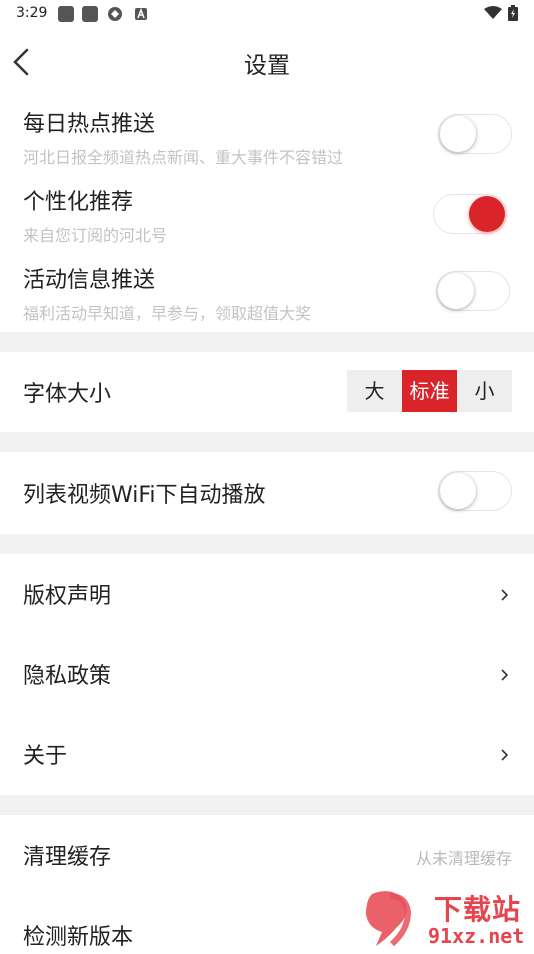 The image size is (534, 954). Describe the element at coordinates (167, 313) in the screenshot. I see `setting-subtitle: 福利活动早知道，早参与，领取超值大奖` at that location.